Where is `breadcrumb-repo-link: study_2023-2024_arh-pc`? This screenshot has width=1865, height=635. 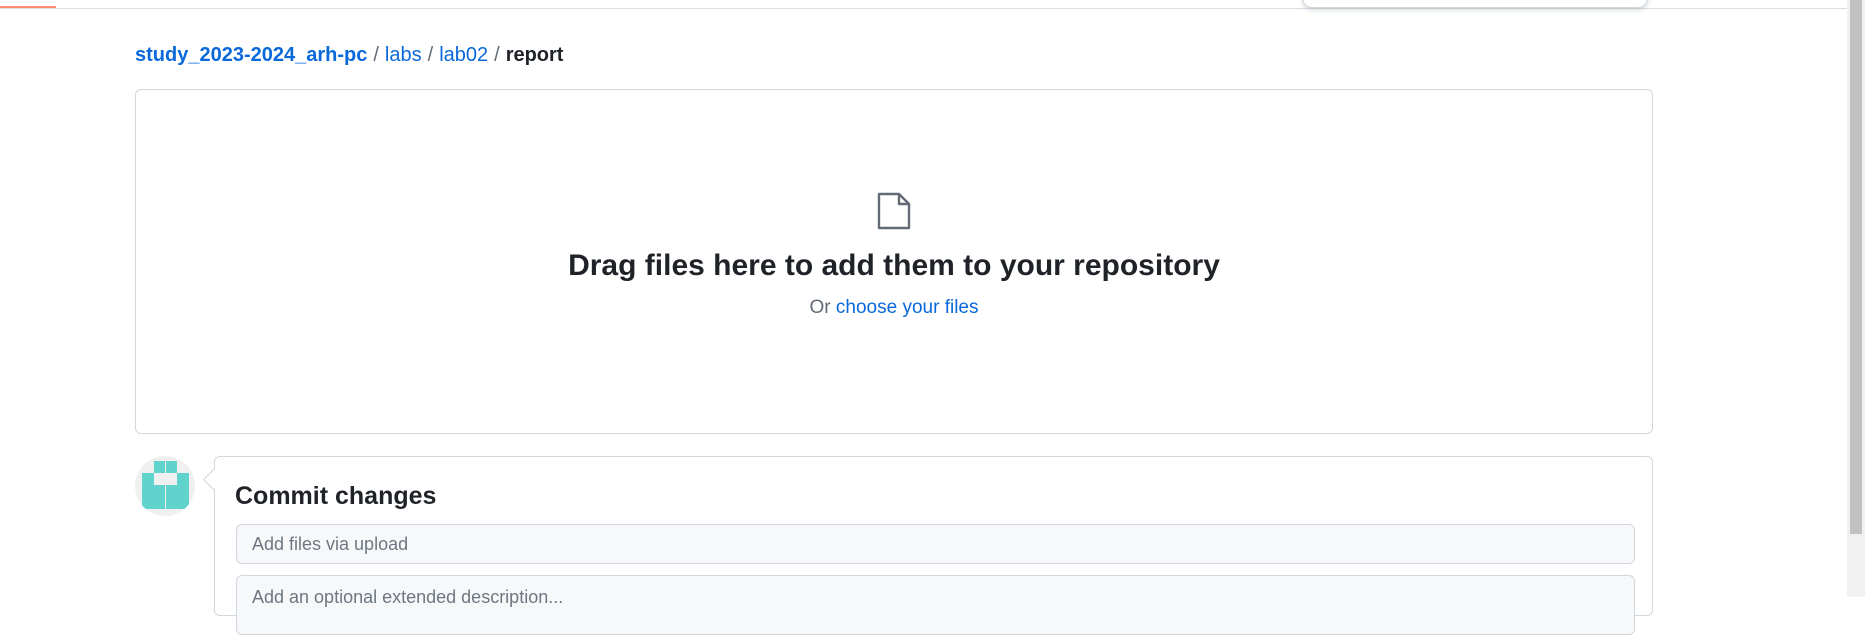
breadcrumb-repo-link: study_2023-2024_arh-pc is located at coordinates (251, 55).